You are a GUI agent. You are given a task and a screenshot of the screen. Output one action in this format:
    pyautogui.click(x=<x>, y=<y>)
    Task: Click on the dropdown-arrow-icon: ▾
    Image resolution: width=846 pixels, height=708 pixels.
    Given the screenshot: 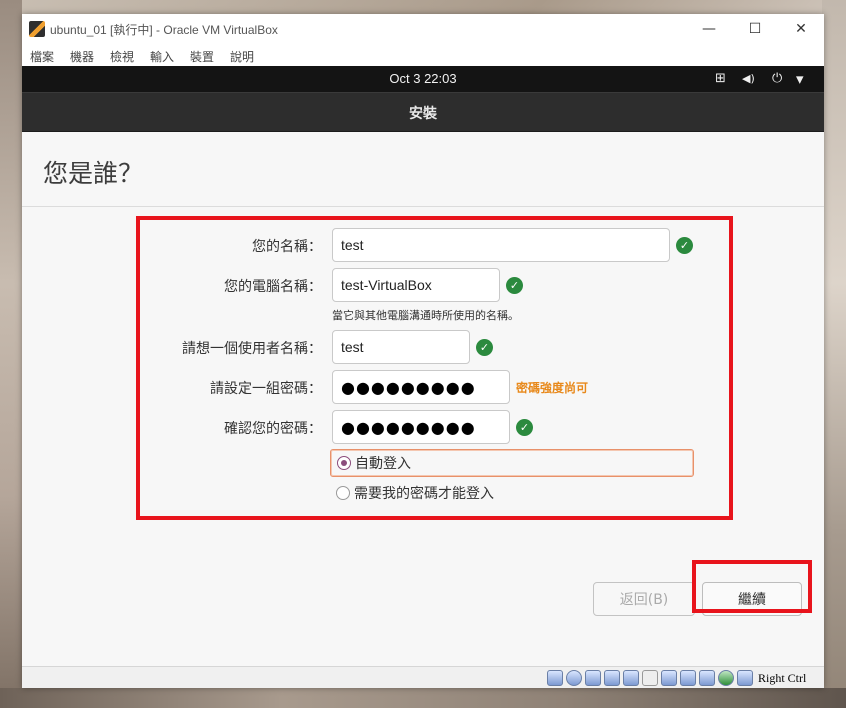 What is the action you would take?
    pyautogui.click(x=800, y=79)
    